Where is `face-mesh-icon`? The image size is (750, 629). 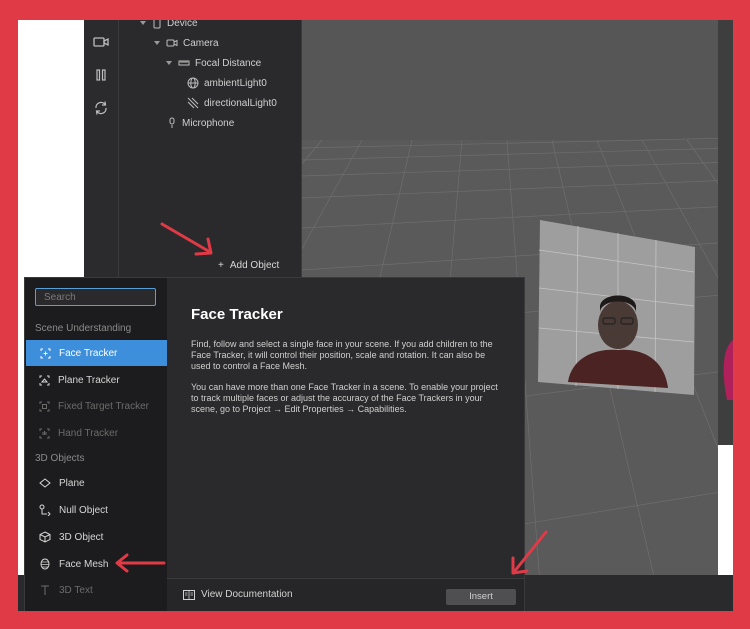
face-mesh-icon is located at coordinates (45, 564).